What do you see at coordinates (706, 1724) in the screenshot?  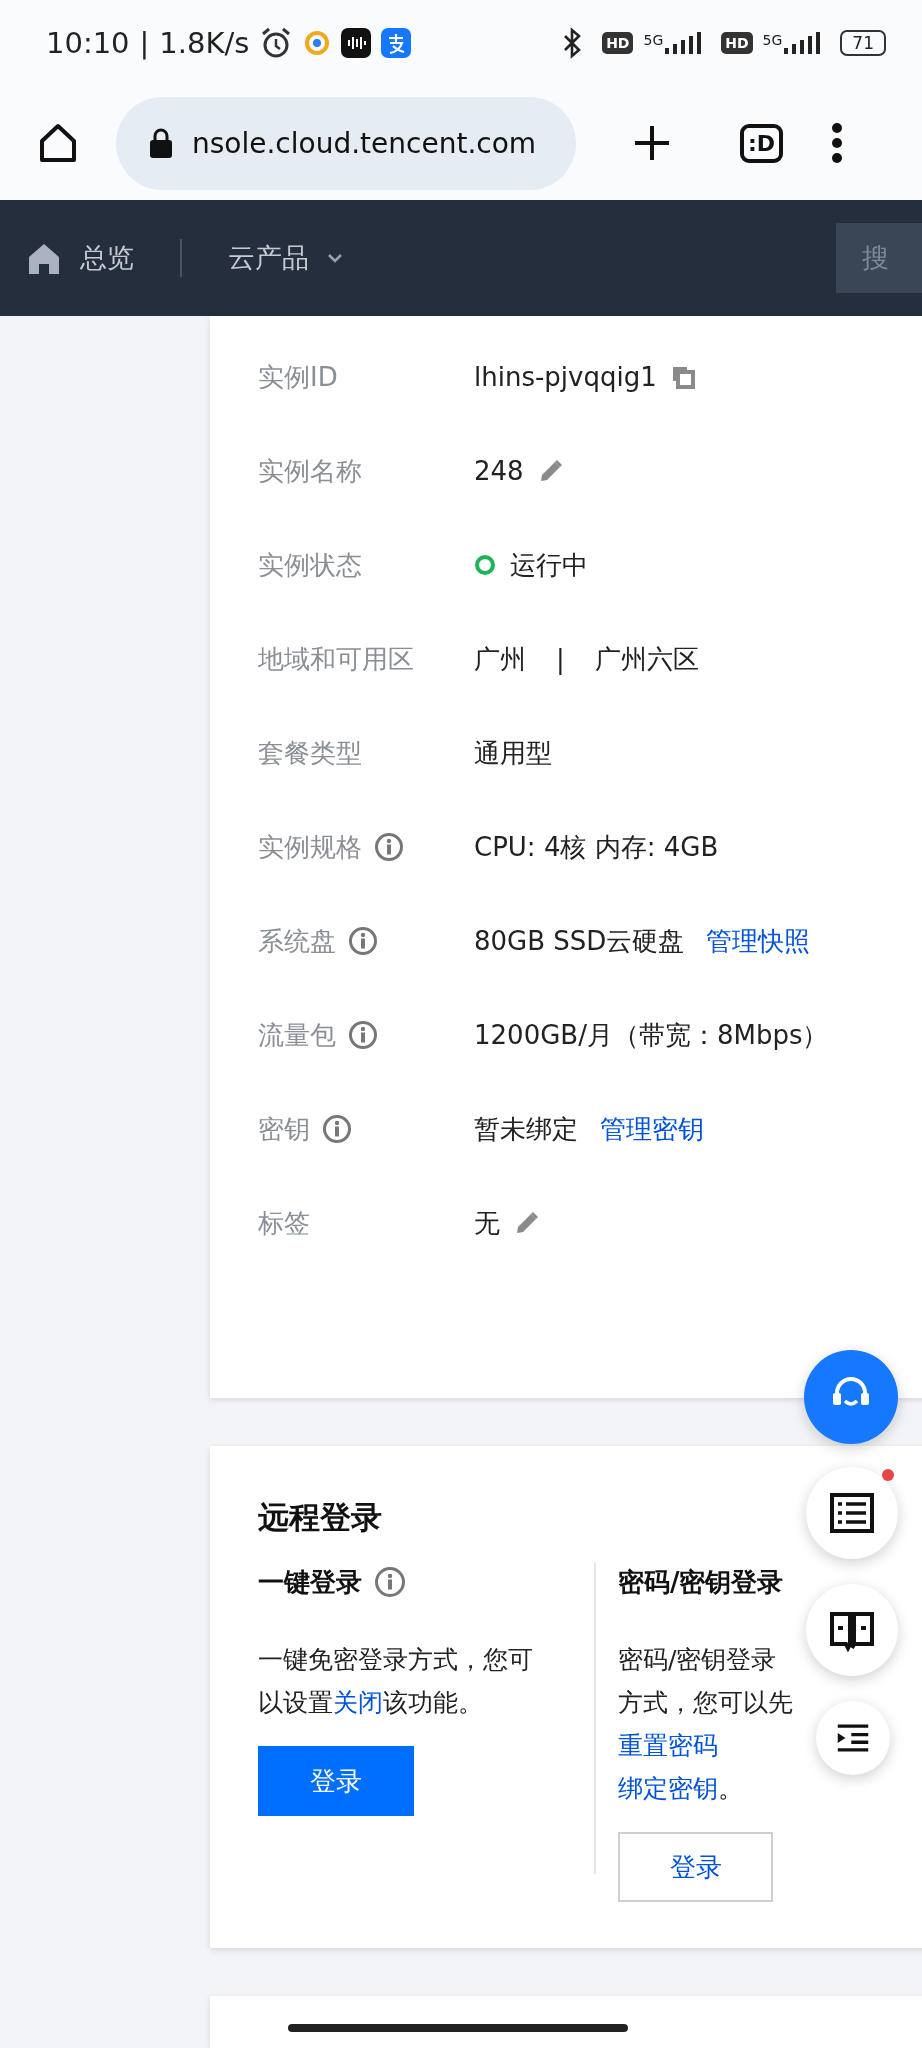 I see `description-text: 密码/密钥登录方式，您可以先 重置密码 绑定密钥。` at bounding box center [706, 1724].